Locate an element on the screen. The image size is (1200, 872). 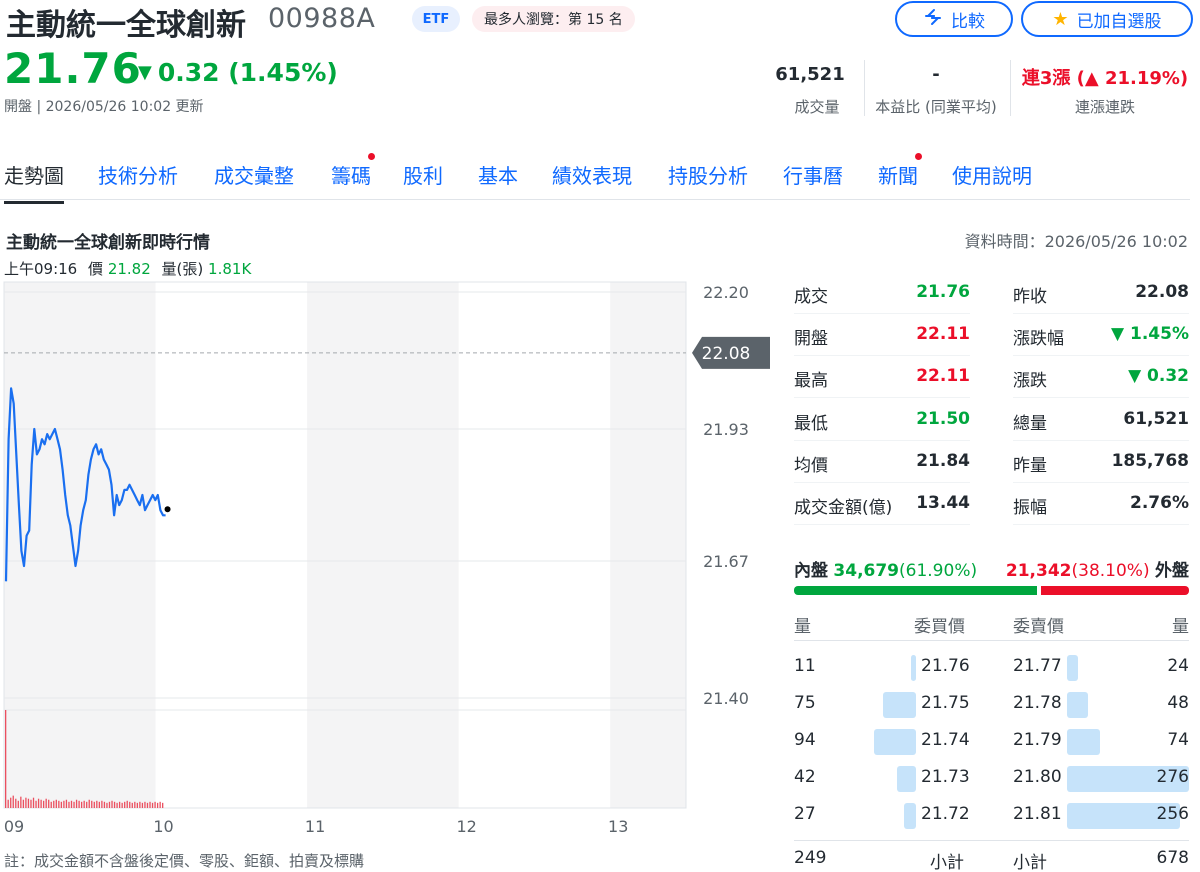
tab-trade-summary: 成交彙整 is located at coordinates (254, 174).